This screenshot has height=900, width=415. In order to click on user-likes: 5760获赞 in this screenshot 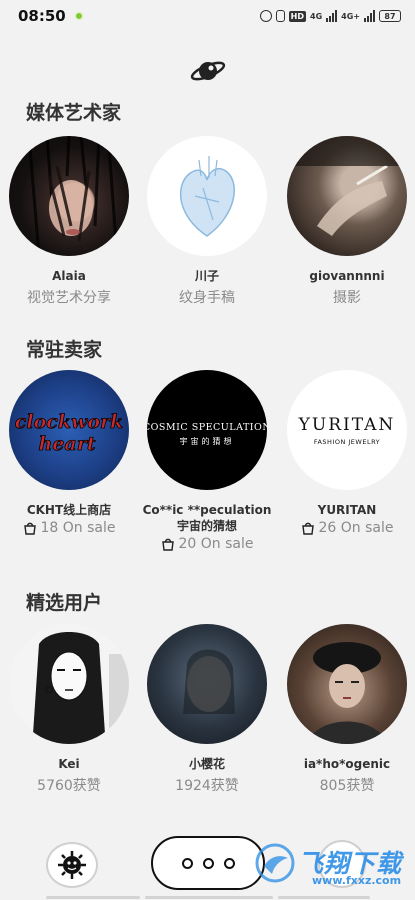, I will do `click(69, 786)`.